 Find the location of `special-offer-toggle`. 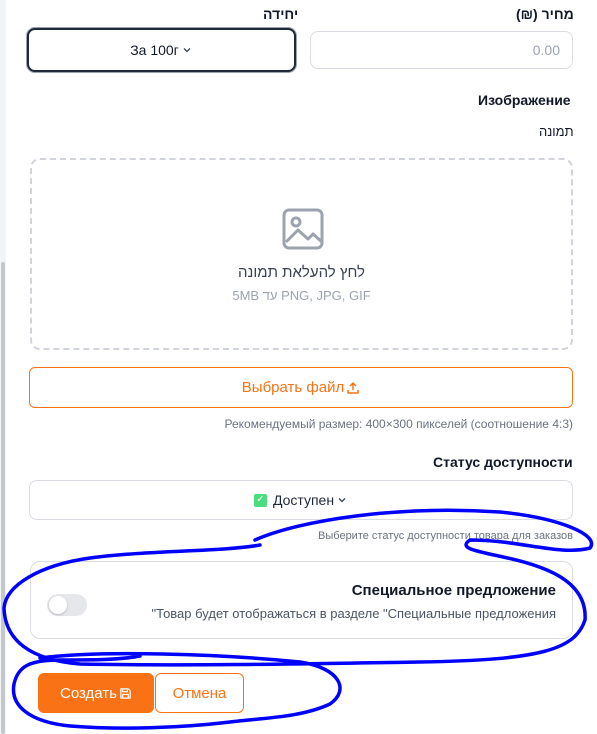

special-offer-toggle is located at coordinates (67, 605).